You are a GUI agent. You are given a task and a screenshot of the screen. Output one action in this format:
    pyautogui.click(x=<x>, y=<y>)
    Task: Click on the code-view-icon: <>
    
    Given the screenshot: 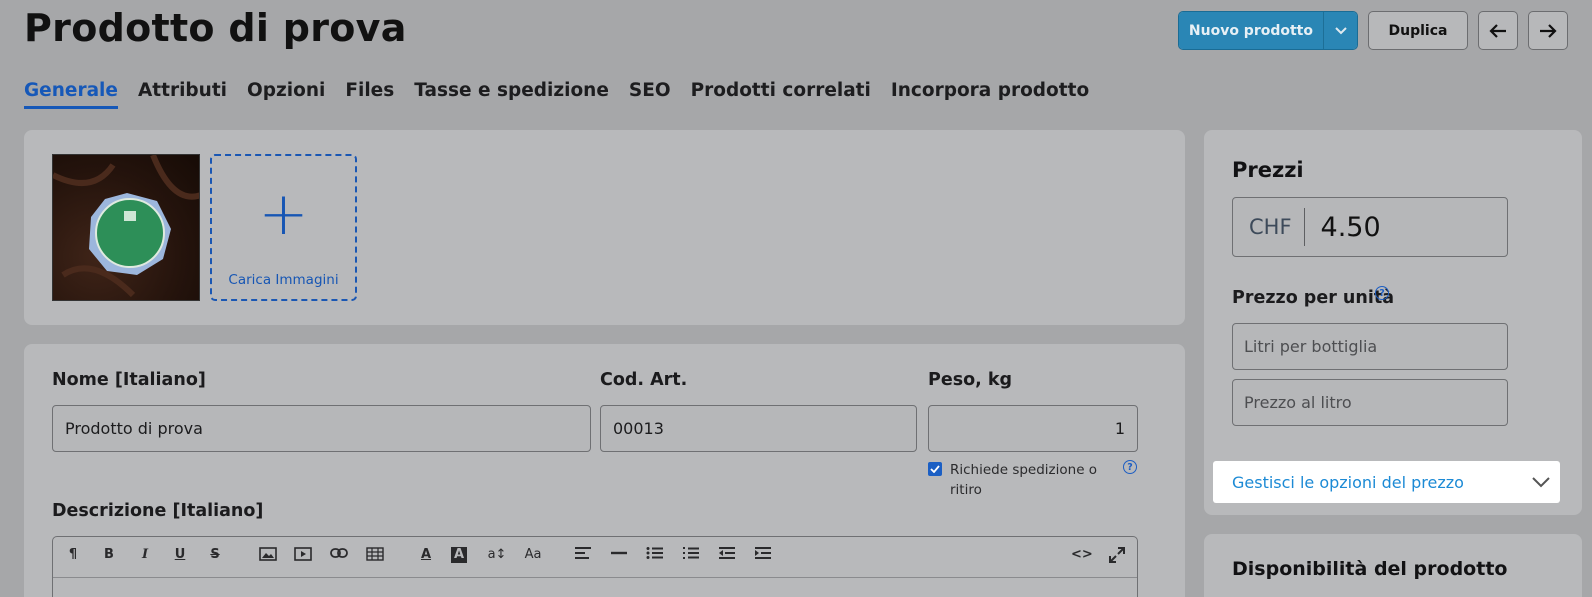 What is the action you would take?
    pyautogui.click(x=1082, y=554)
    